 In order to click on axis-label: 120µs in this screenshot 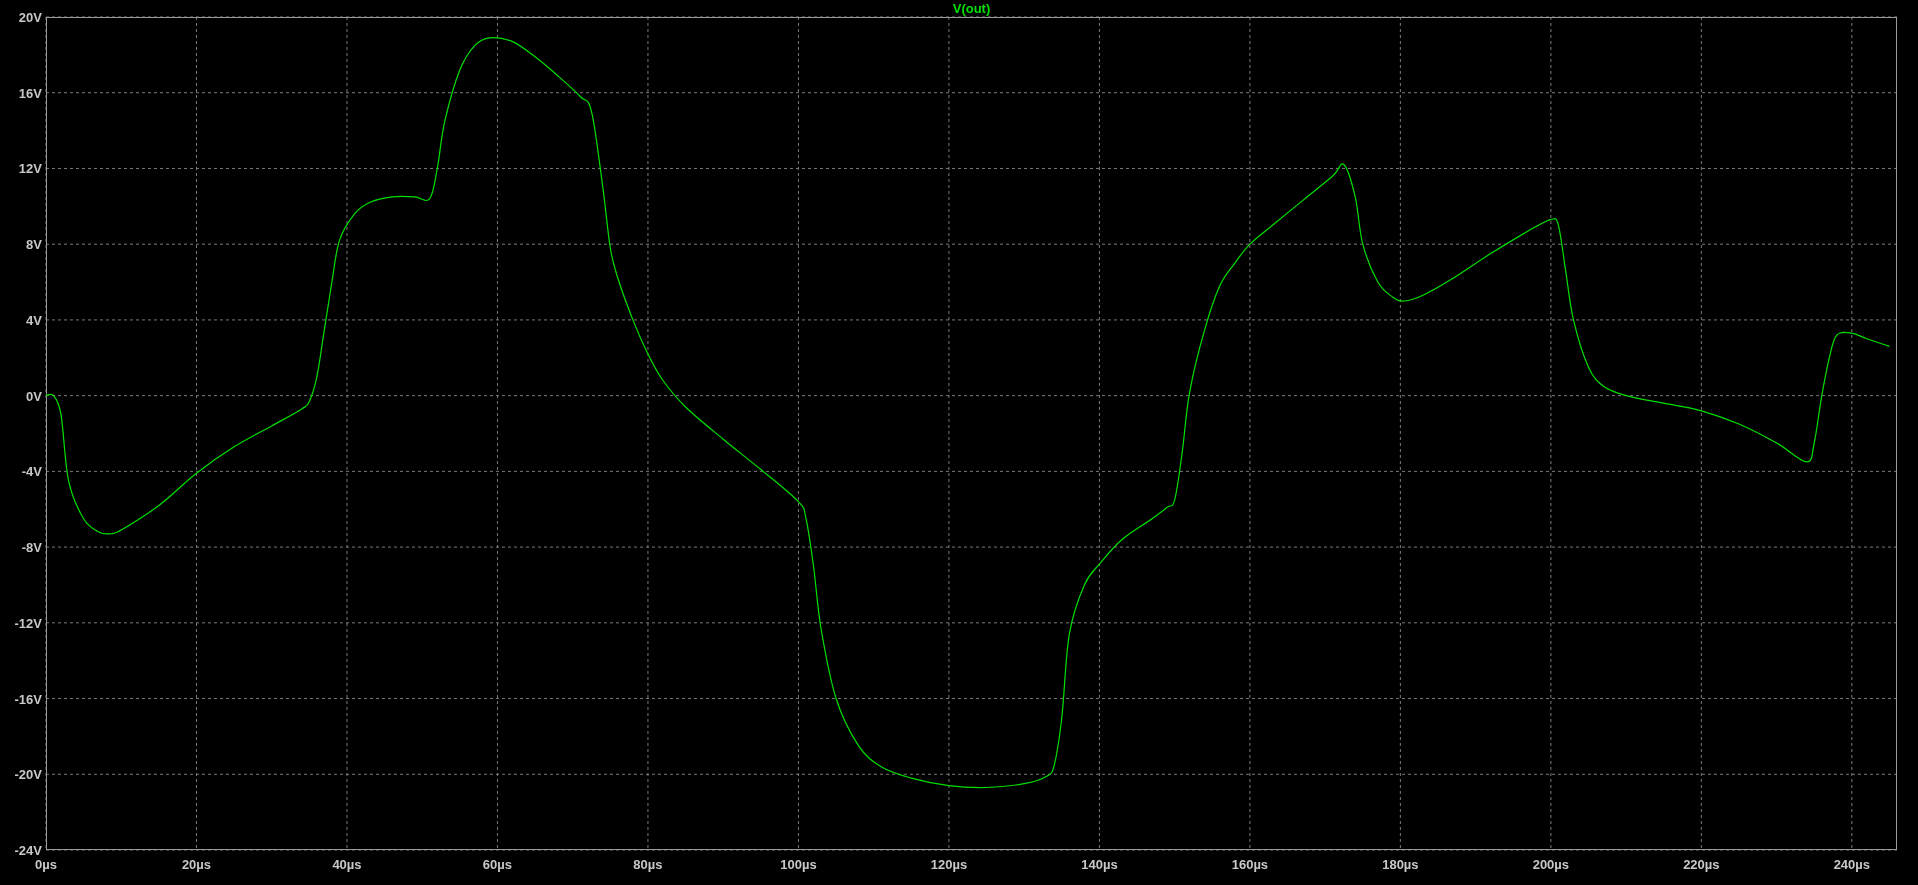, I will do `click(949, 864)`.